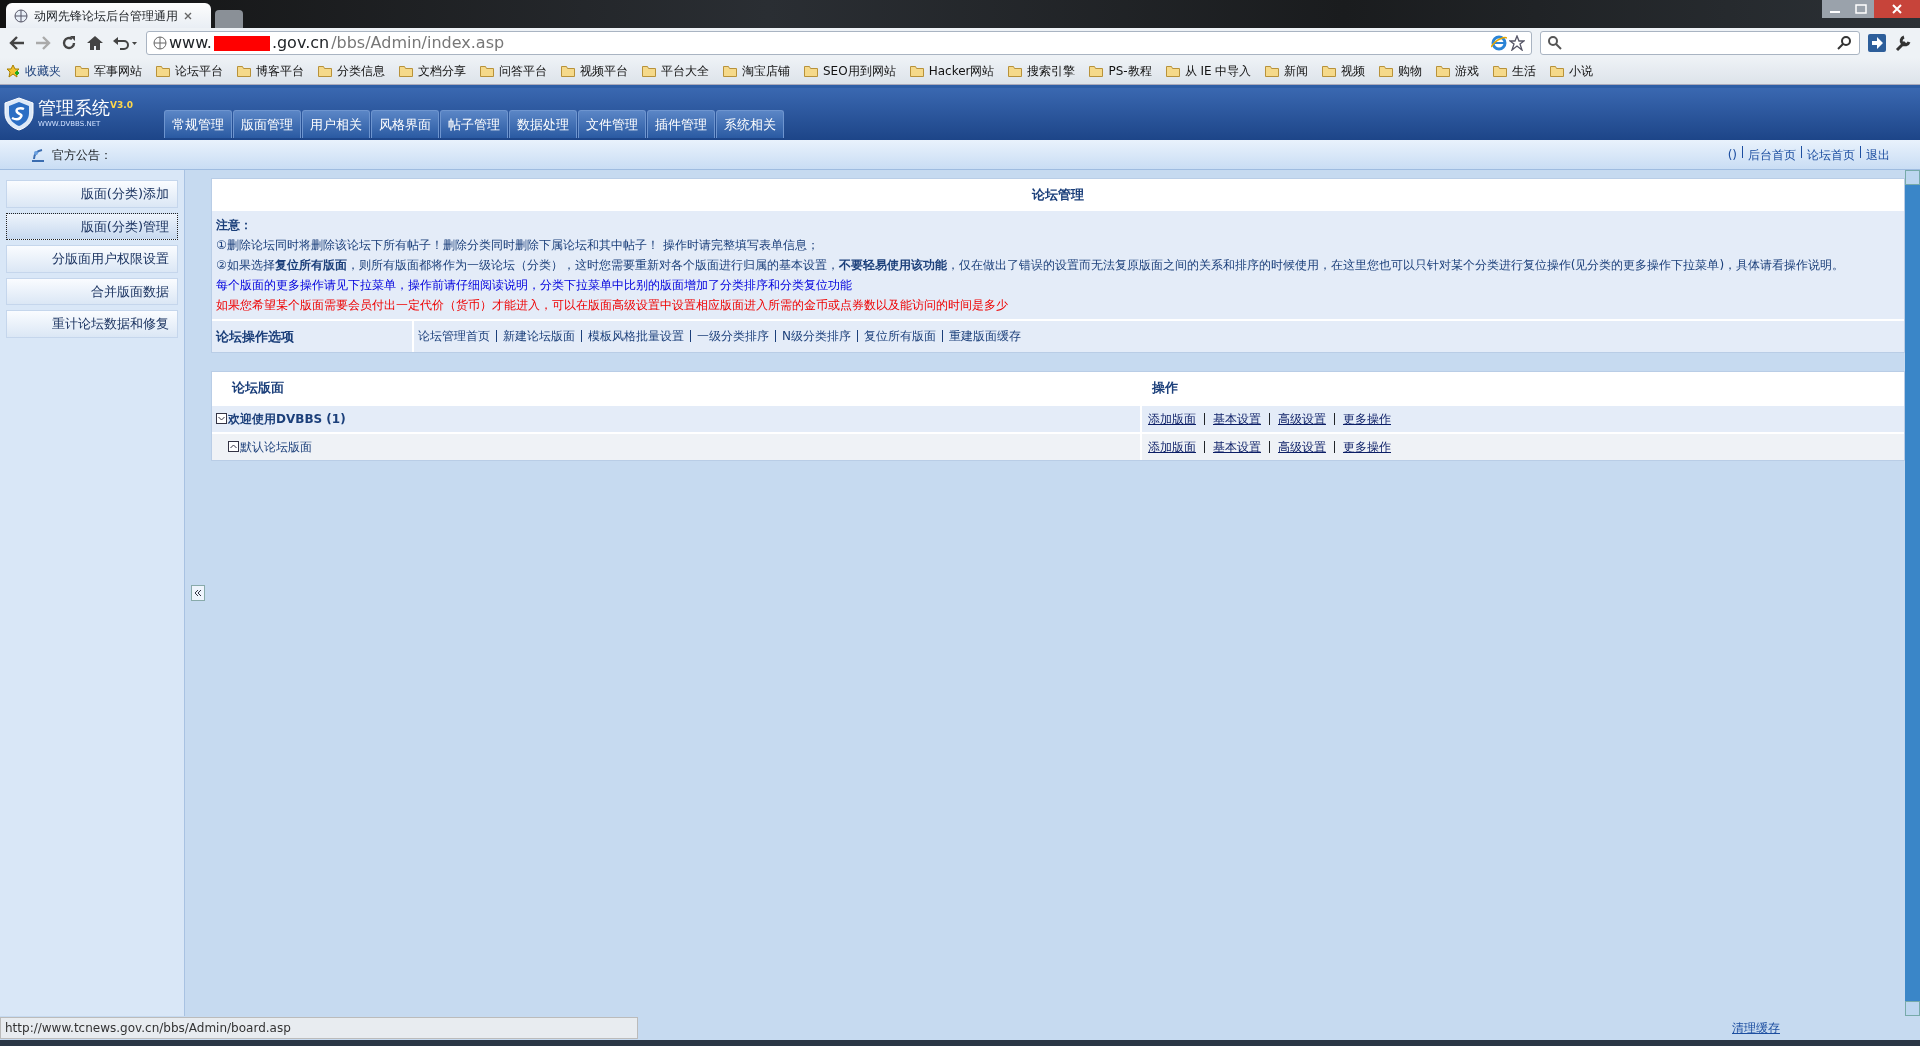 The width and height of the screenshot is (1920, 1046). What do you see at coordinates (850, 71) in the screenshot?
I see `bookmark-item: SEO用到网站` at bounding box center [850, 71].